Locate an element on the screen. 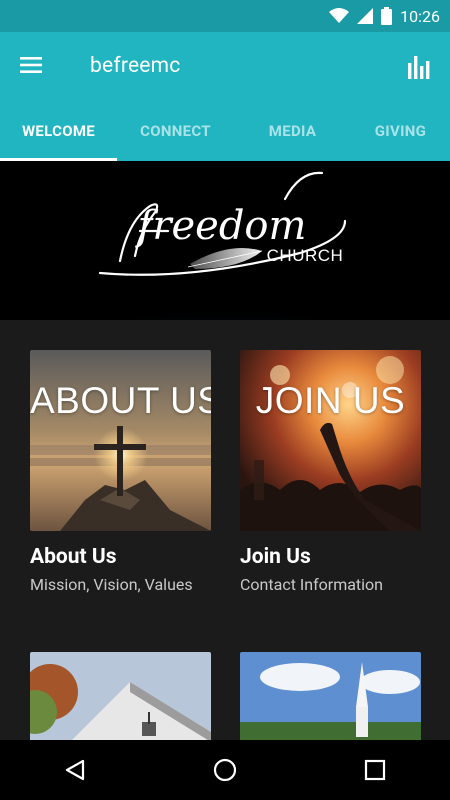  about-us-image: ABOUT US is located at coordinates (120, 440).